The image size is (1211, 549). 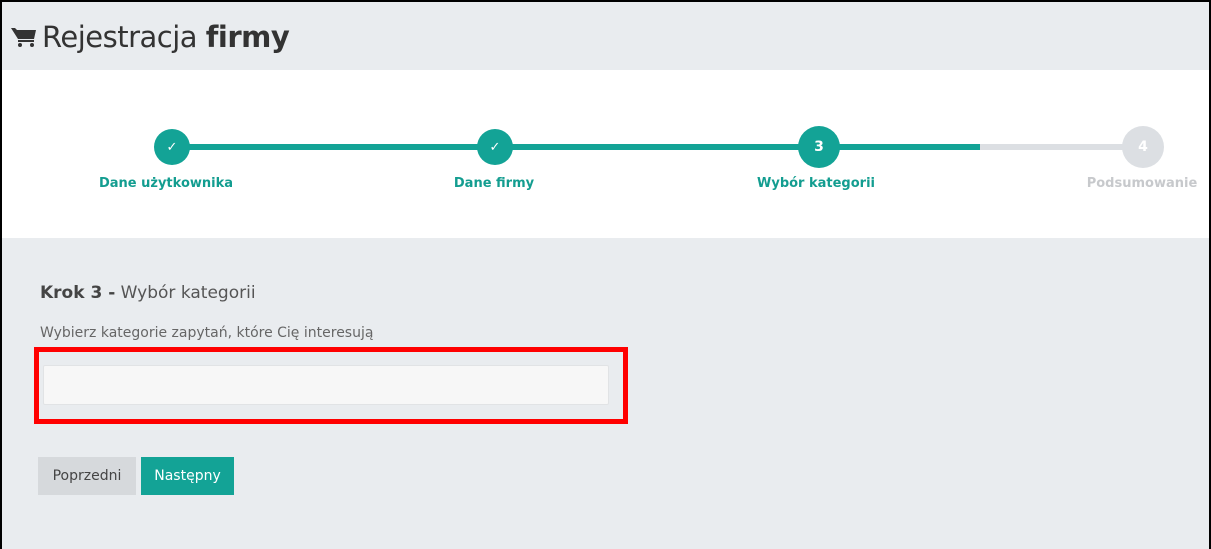 What do you see at coordinates (172, 147) in the screenshot?
I see `step-1-check-icon: ✓` at bounding box center [172, 147].